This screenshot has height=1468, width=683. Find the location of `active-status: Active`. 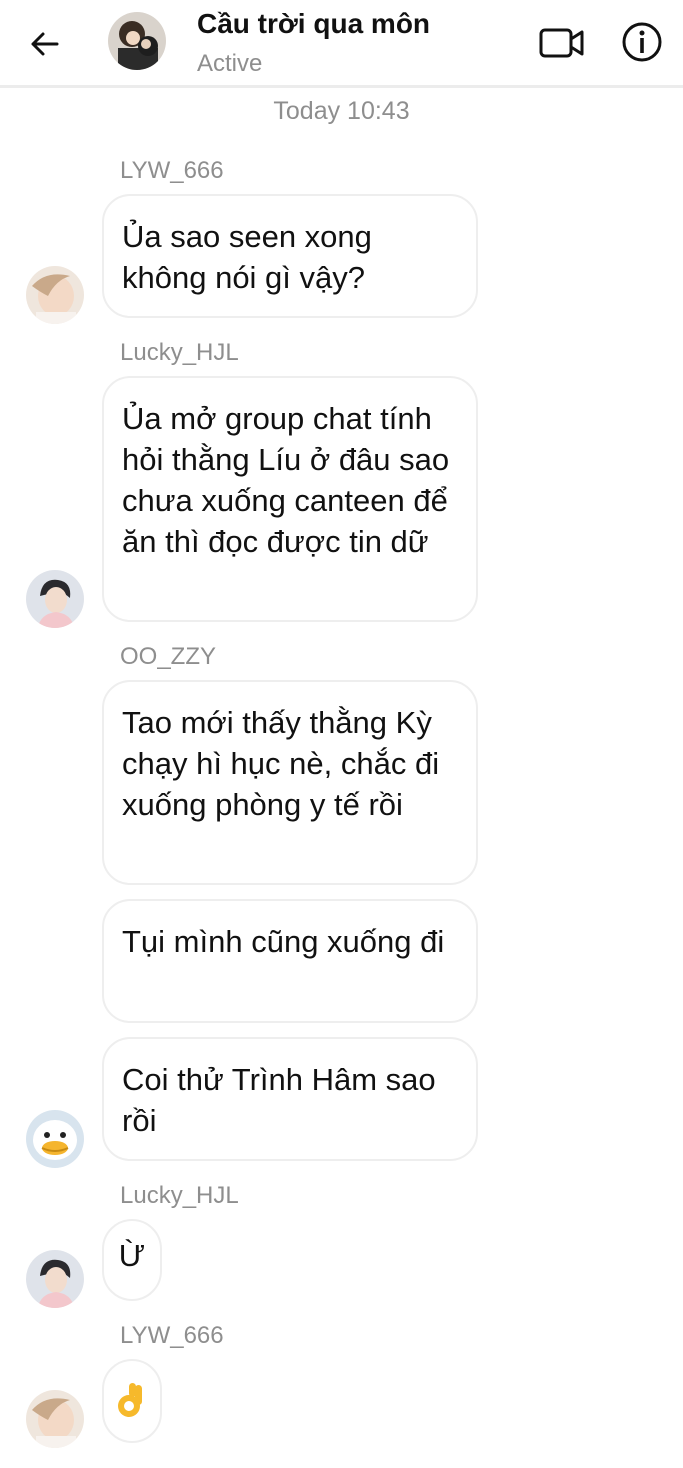

active-status: Active is located at coordinates (230, 63).